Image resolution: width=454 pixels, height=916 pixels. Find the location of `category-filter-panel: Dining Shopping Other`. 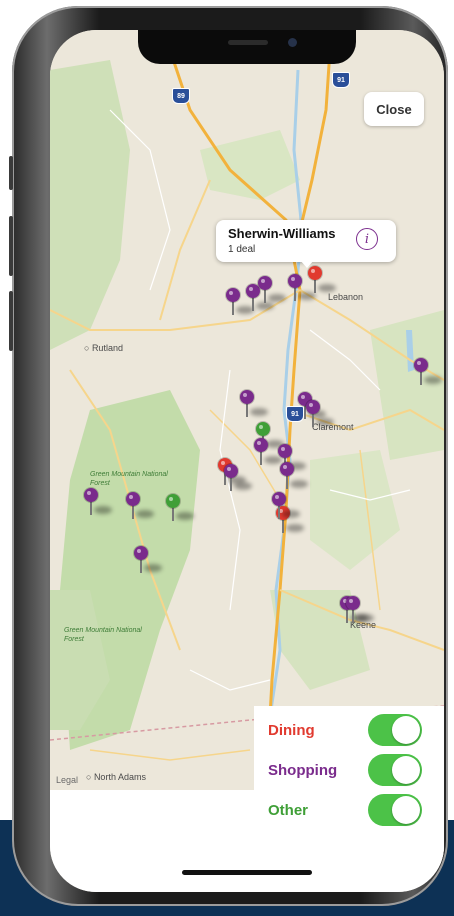

category-filter-panel: Dining Shopping Other is located at coordinates (349, 786).